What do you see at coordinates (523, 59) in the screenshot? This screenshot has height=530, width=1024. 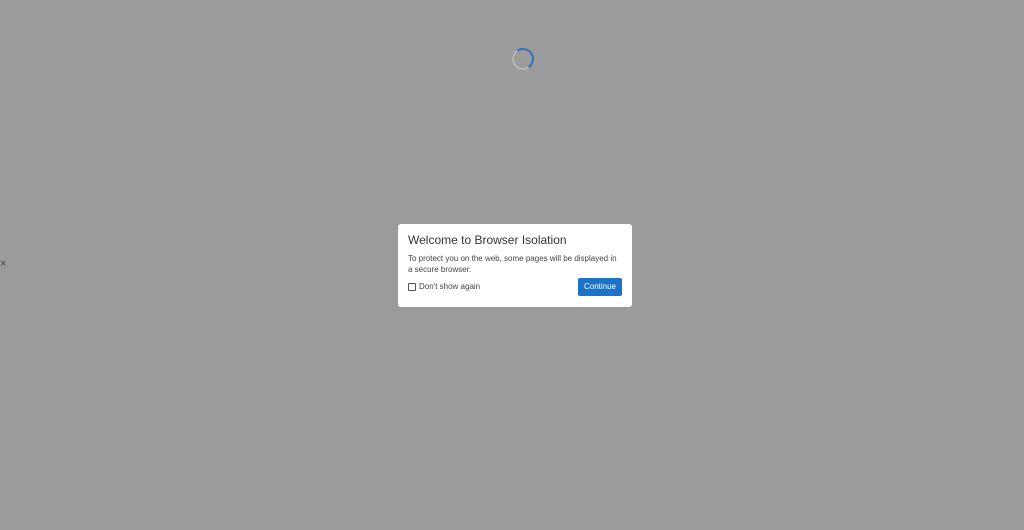 I see `spinner-icon` at bounding box center [523, 59].